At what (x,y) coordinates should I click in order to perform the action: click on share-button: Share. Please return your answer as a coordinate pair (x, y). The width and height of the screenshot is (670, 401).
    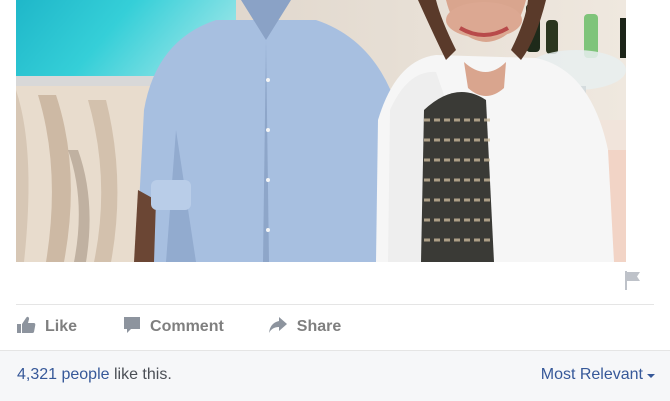
    Looking at the image, I should click on (304, 327).